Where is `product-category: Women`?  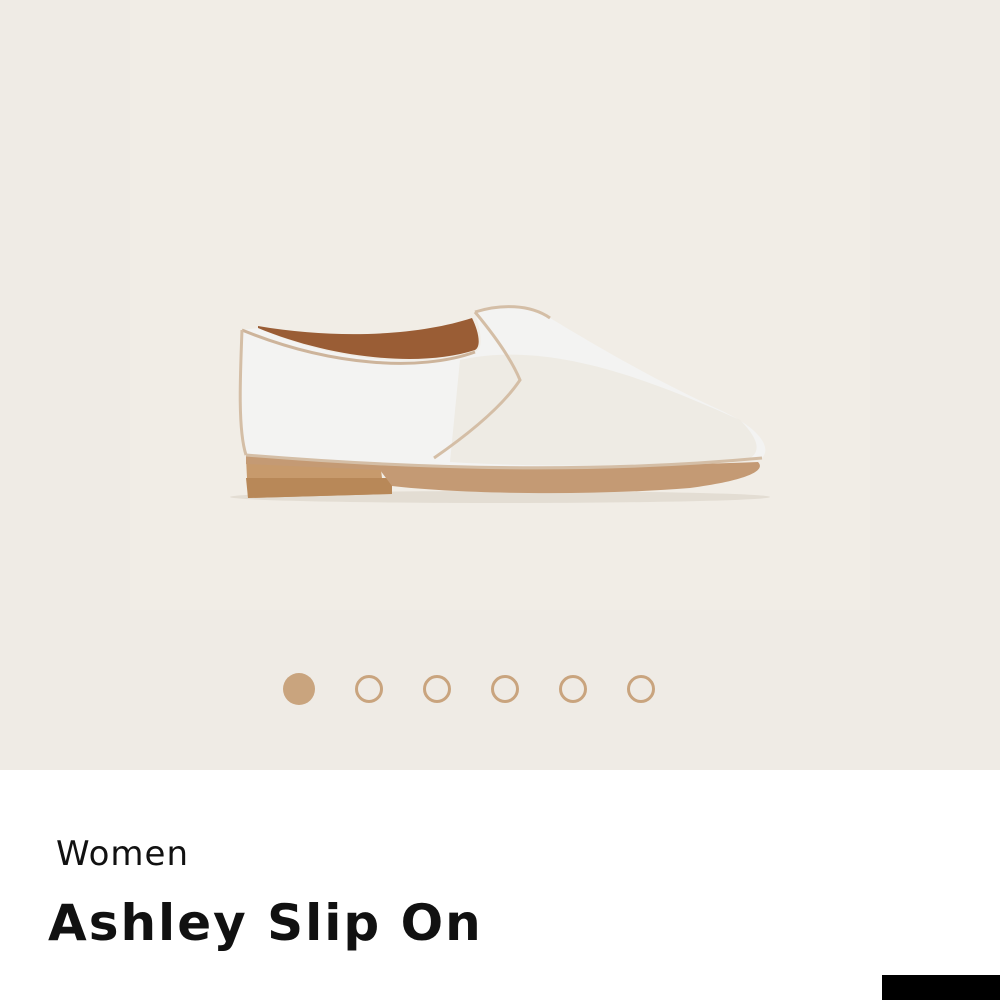
product-category: Women is located at coordinates (122, 854).